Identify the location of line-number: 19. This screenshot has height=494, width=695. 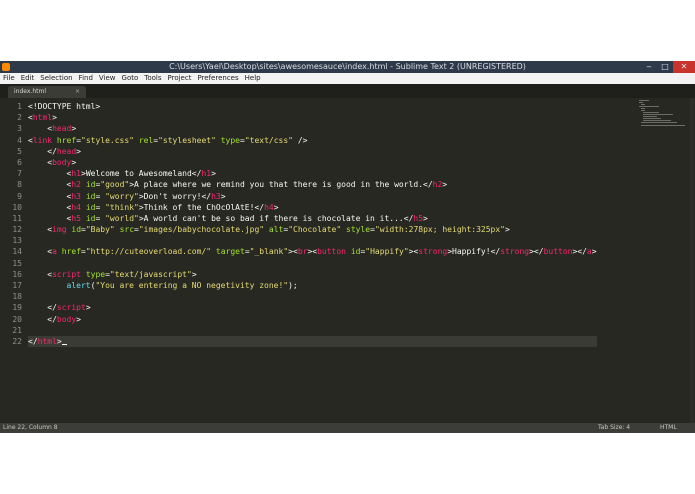
(17, 308).